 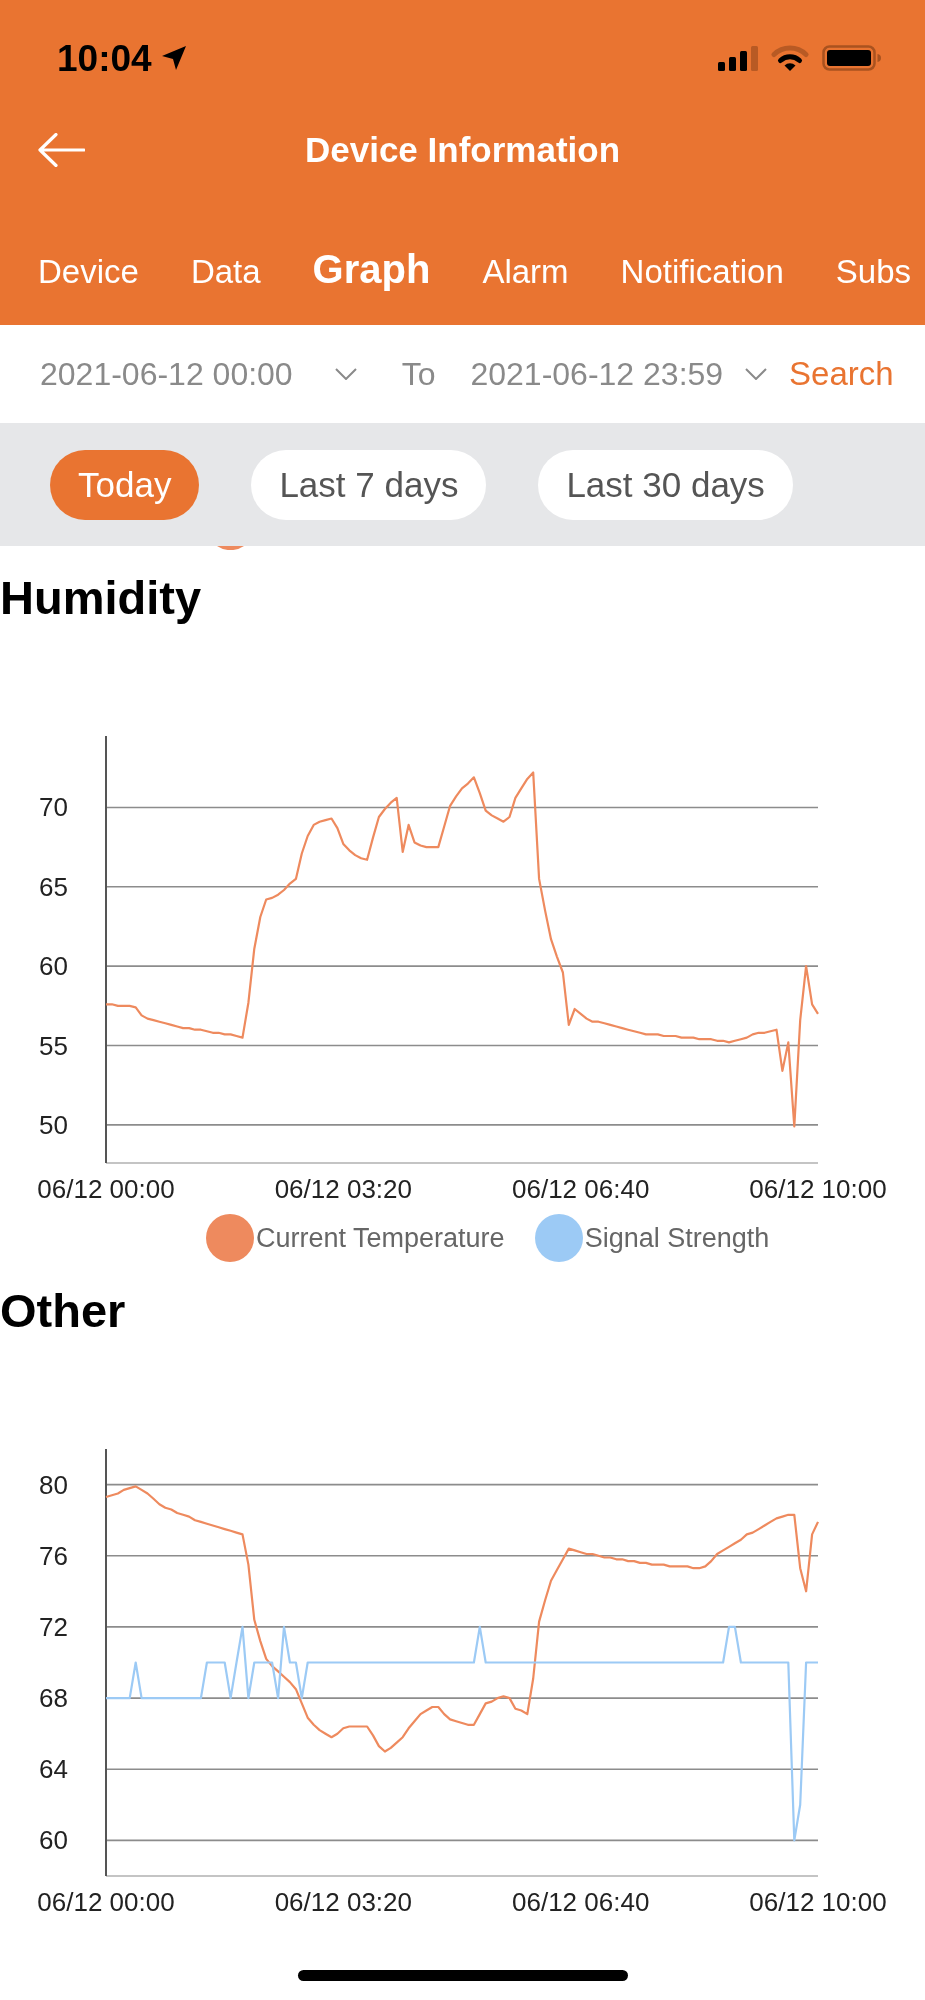 I want to click on section-title: Other, so click(x=63, y=1313).